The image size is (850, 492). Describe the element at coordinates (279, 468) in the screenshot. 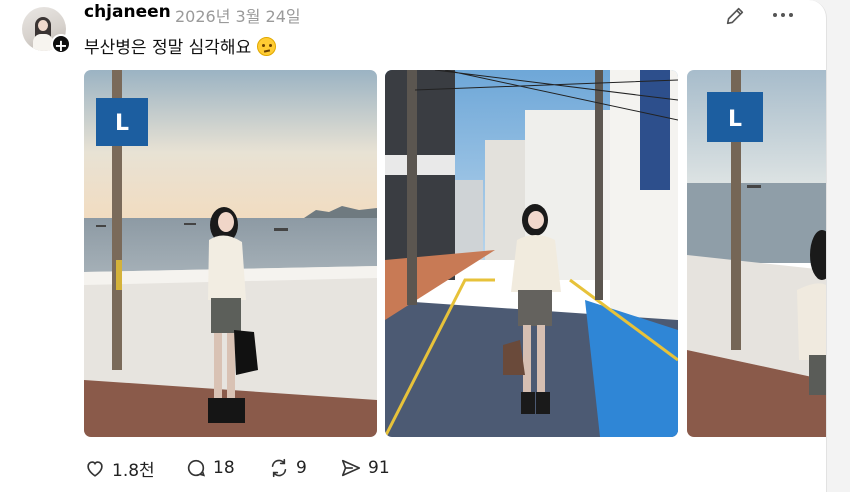

I see `repost-icon` at that location.